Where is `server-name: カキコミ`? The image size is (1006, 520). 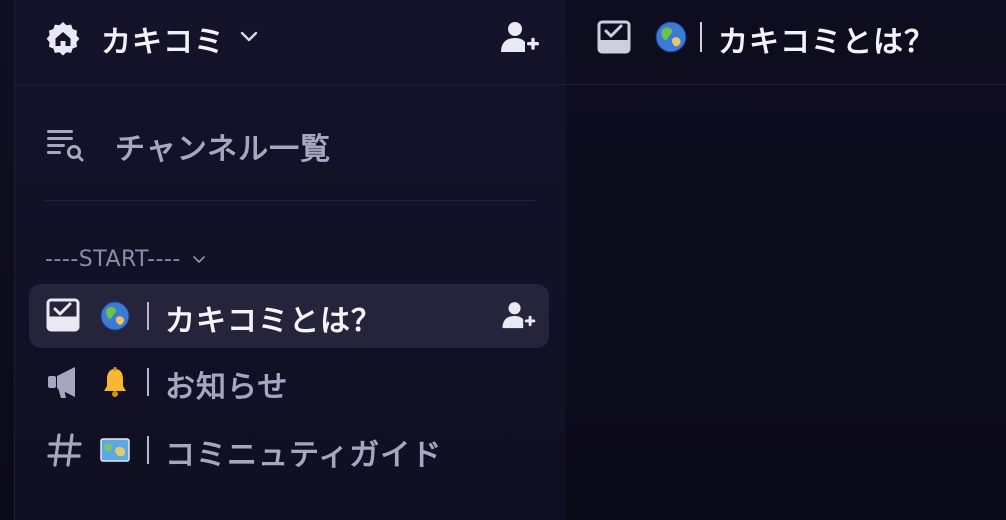 server-name: カキコミ is located at coordinates (163, 39).